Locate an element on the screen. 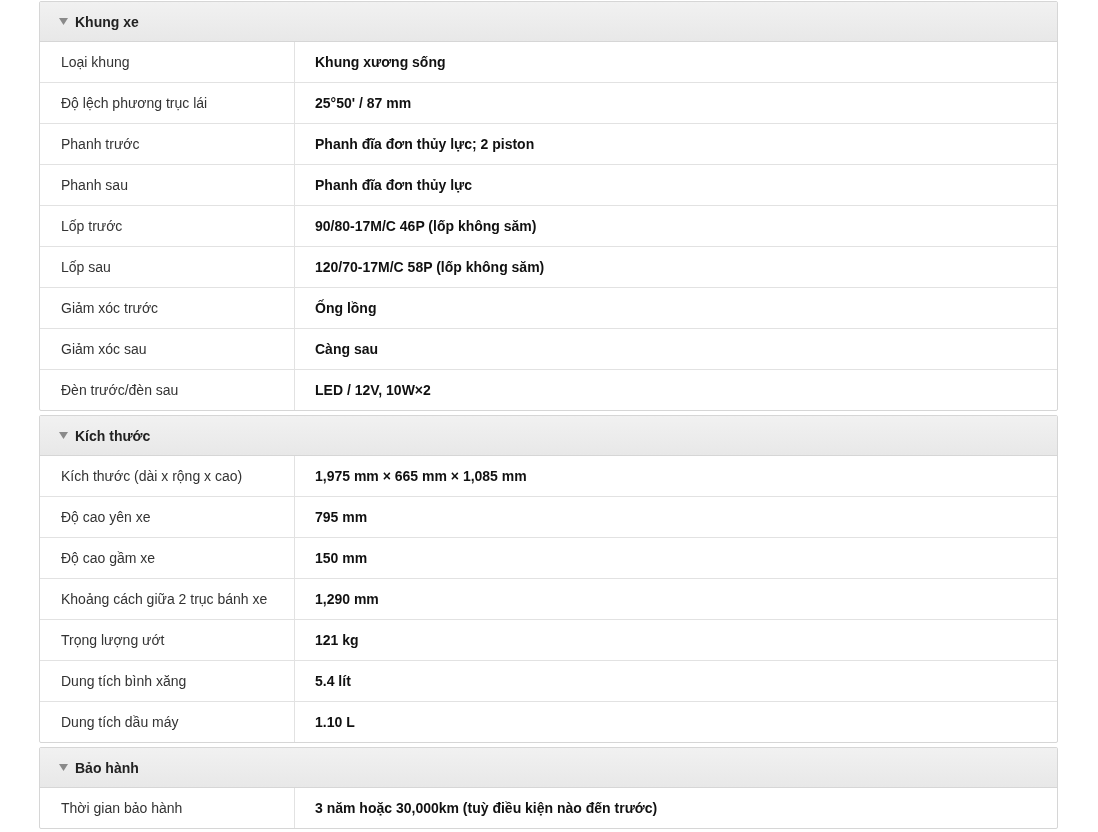 This screenshot has height=832, width=1098. spec-value: Khung xương sống is located at coordinates (380, 62).